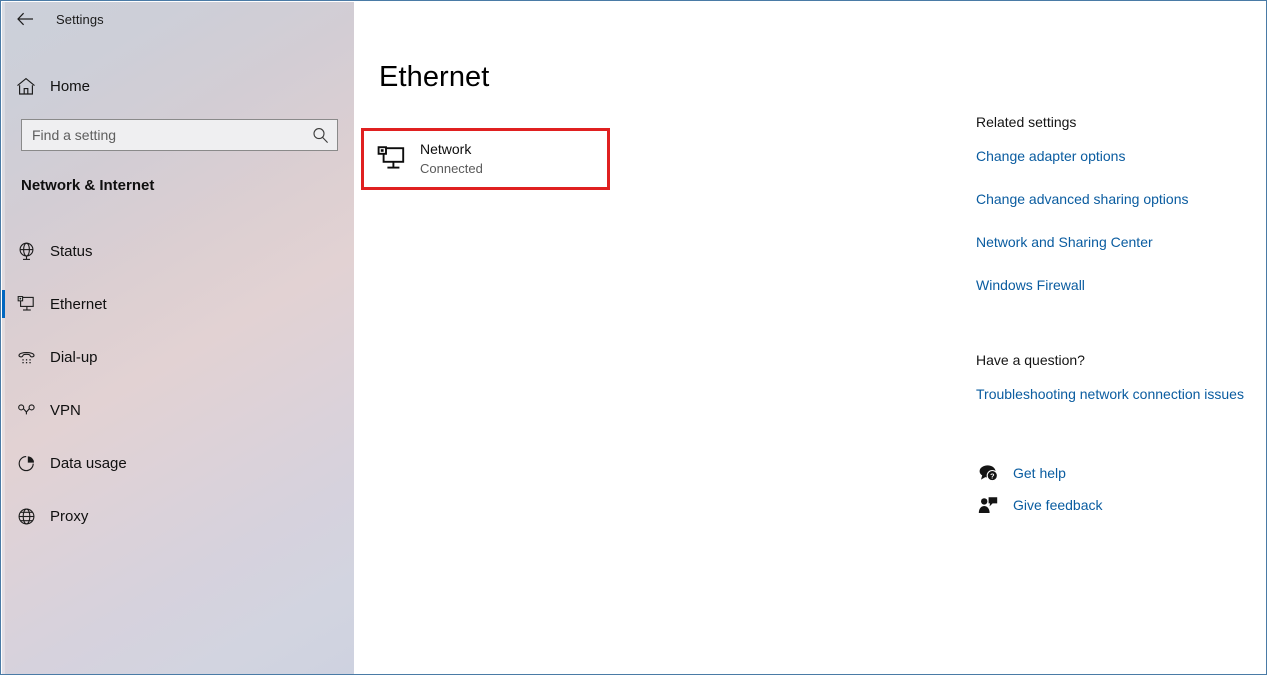 The width and height of the screenshot is (1267, 675). What do you see at coordinates (1111, 489) in the screenshot?
I see `help-block: ? Get help Give feedback` at bounding box center [1111, 489].